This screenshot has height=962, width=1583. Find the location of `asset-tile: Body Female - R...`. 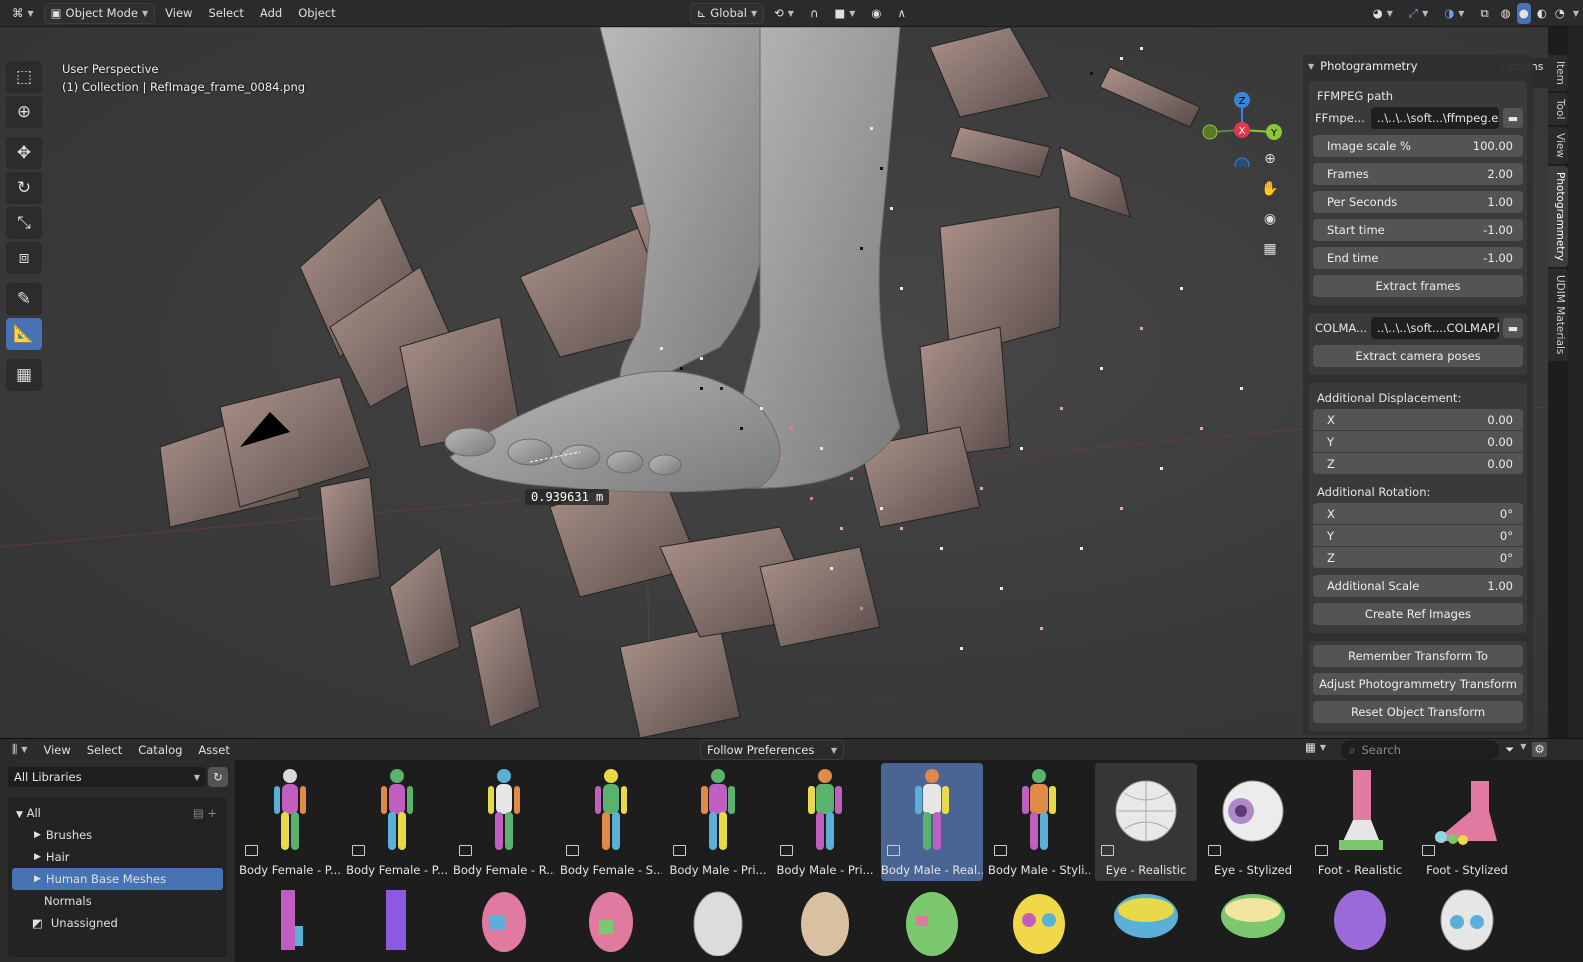

asset-tile: Body Female - R... is located at coordinates (504, 822).